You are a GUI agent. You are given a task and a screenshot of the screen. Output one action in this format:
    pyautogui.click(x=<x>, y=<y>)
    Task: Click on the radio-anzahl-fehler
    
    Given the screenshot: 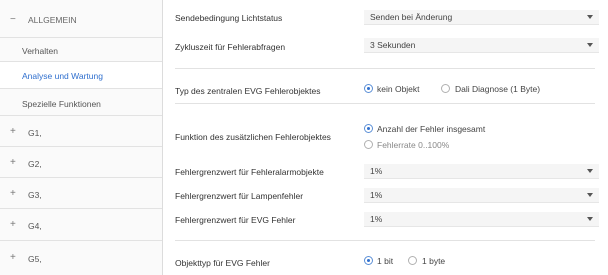 What is the action you would take?
    pyautogui.click(x=368, y=128)
    